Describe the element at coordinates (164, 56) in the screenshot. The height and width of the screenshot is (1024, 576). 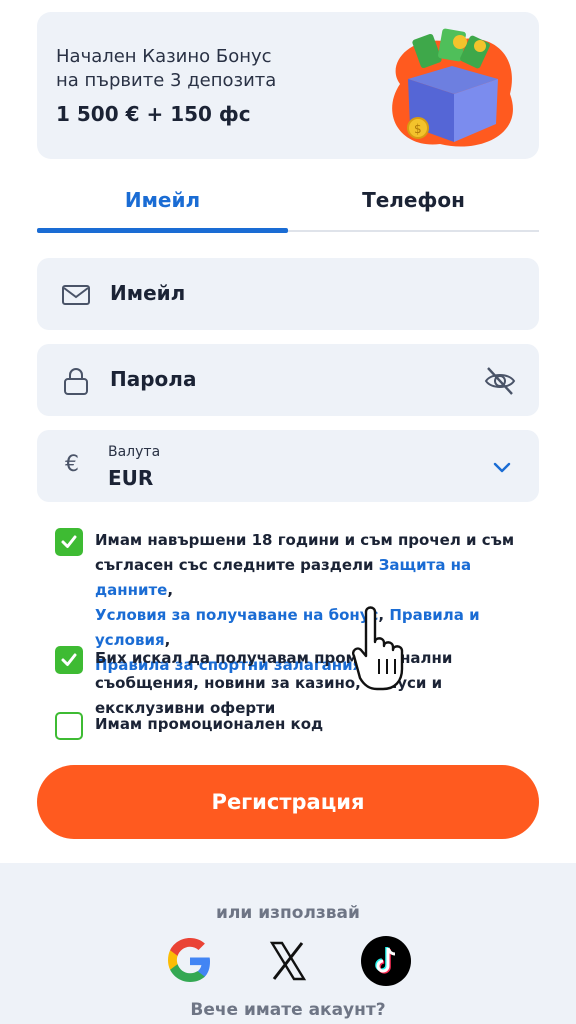
I see `bonus-title-line1: Начален Казино Бонус` at that location.